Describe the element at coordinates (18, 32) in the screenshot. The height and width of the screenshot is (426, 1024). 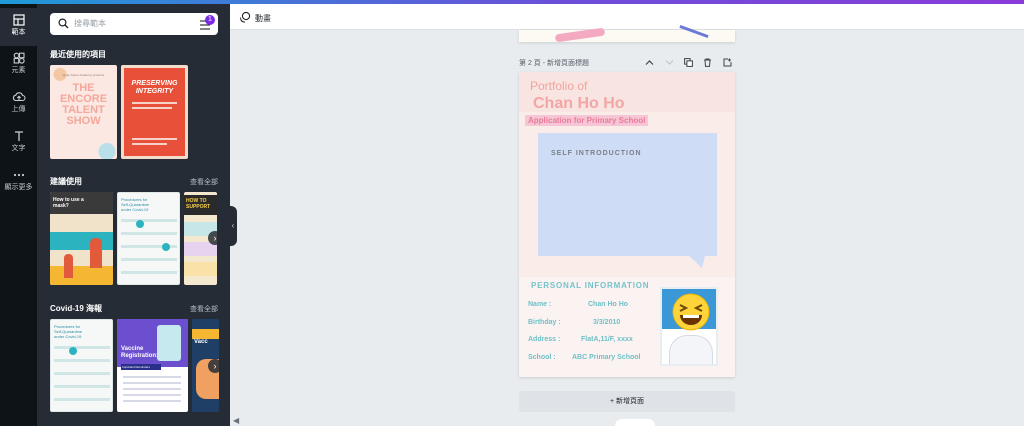
I see `rail-item-label: 範本` at that location.